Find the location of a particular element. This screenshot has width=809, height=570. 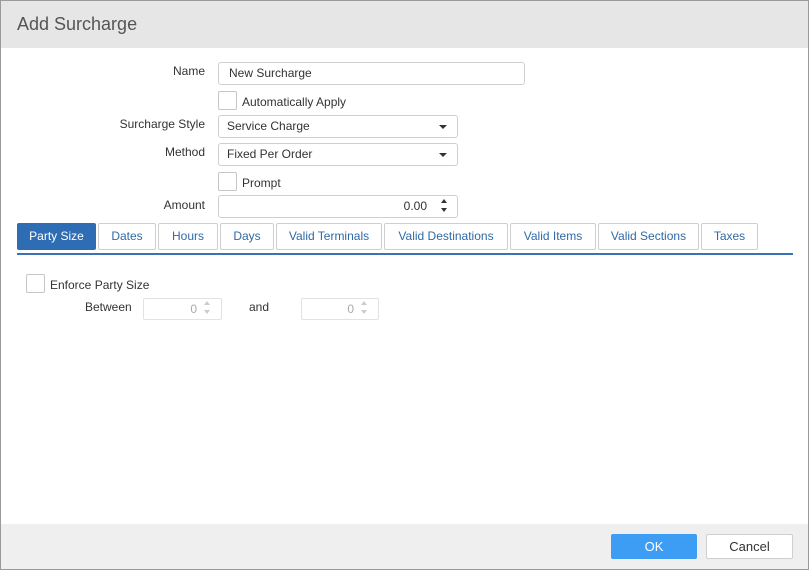

amount-value: 0.00 is located at coordinates (415, 206).